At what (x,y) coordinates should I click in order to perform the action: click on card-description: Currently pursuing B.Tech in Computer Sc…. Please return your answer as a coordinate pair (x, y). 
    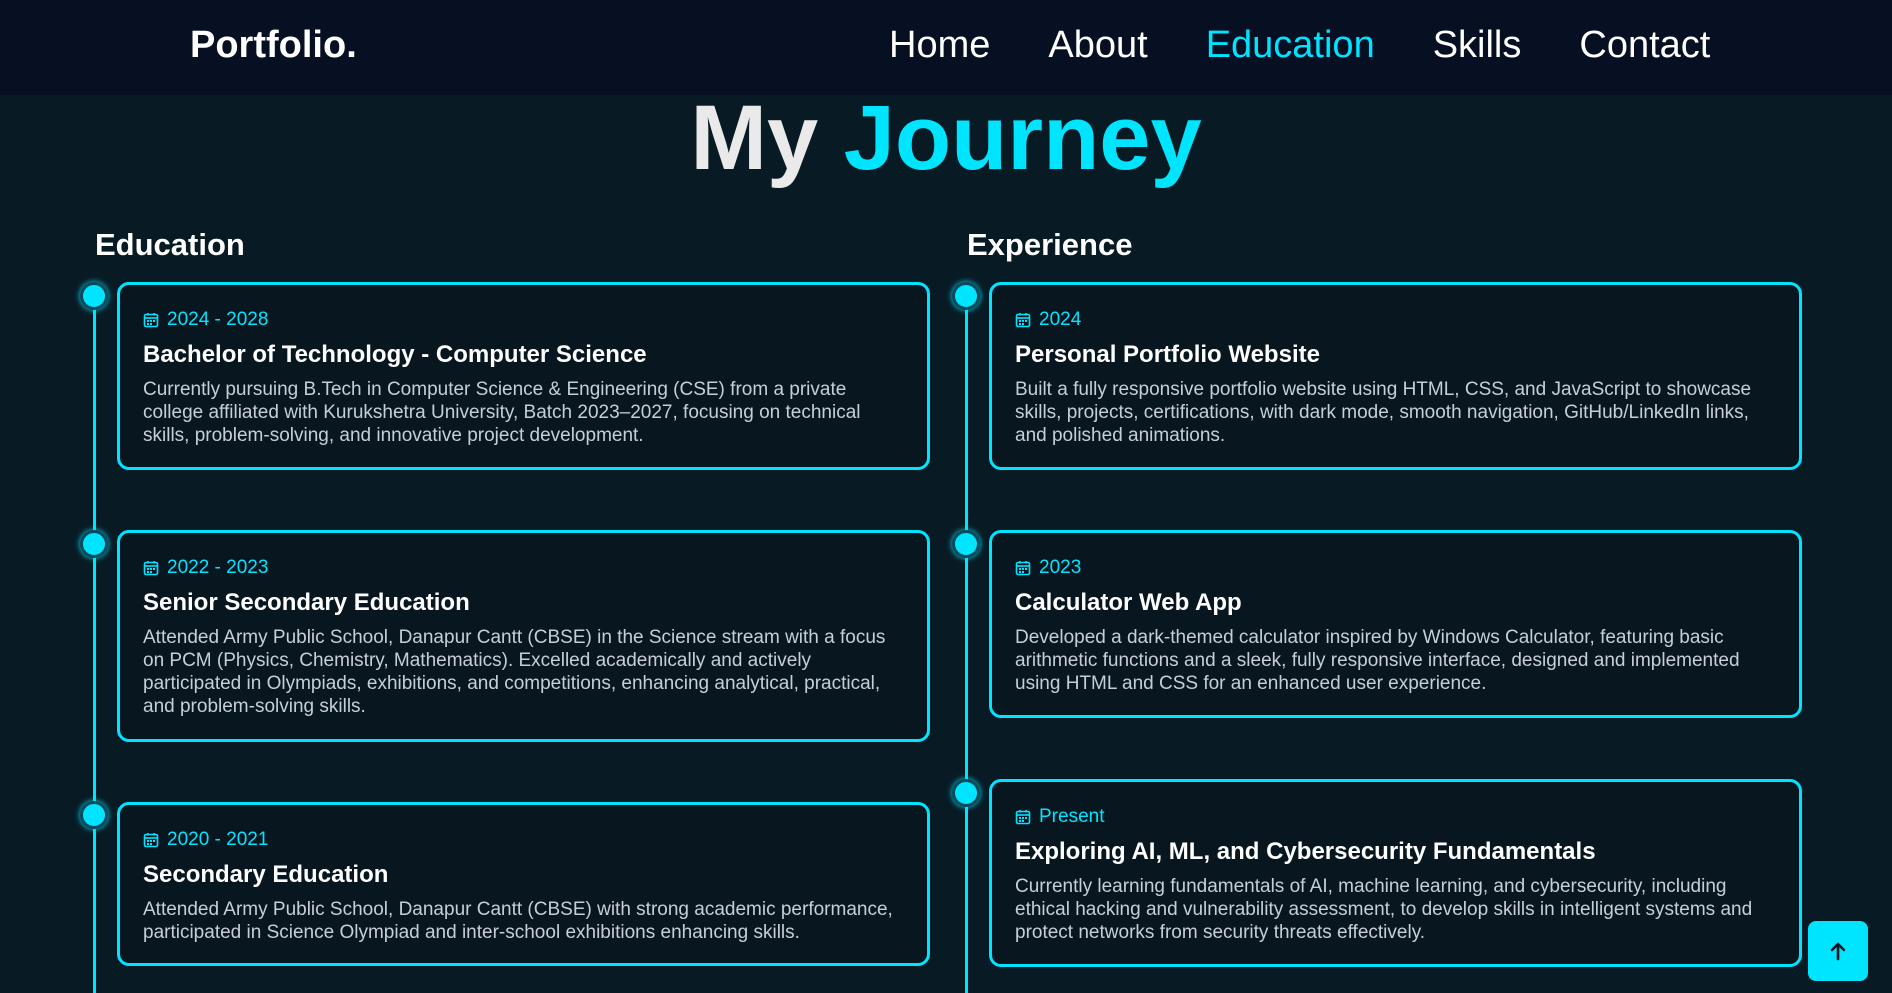
    Looking at the image, I should click on (502, 412).